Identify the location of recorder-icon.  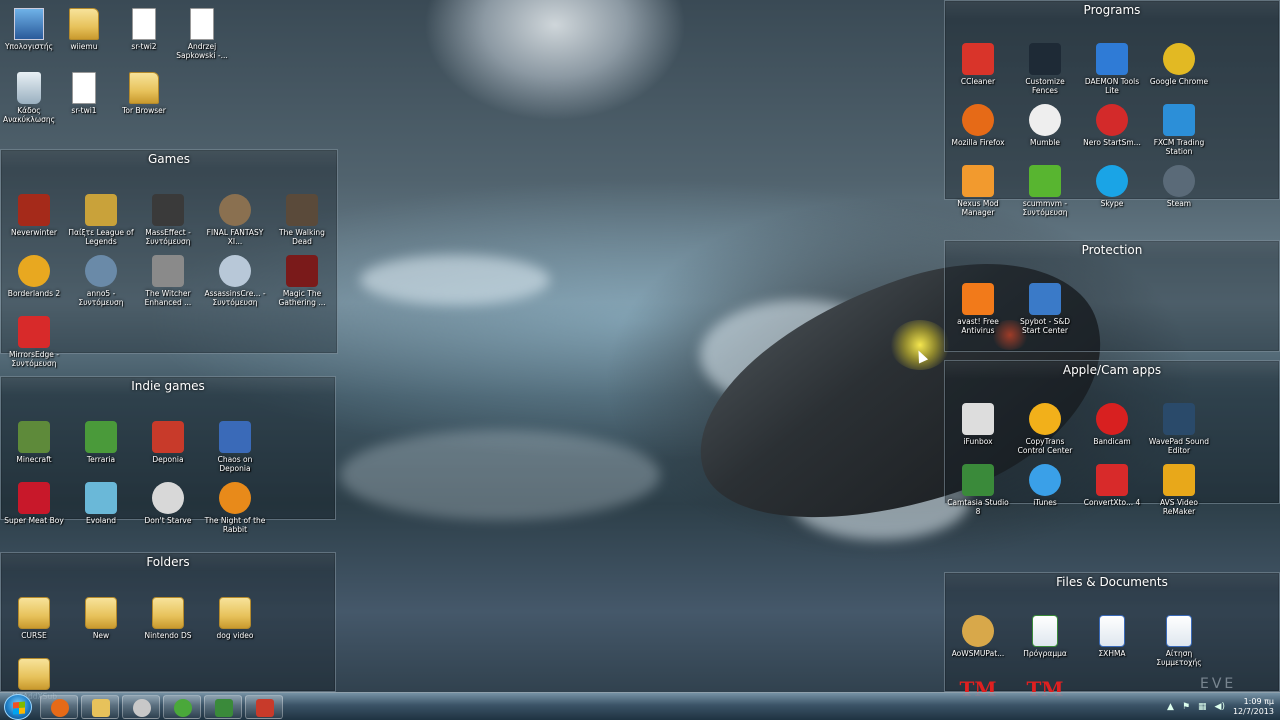
(265, 708).